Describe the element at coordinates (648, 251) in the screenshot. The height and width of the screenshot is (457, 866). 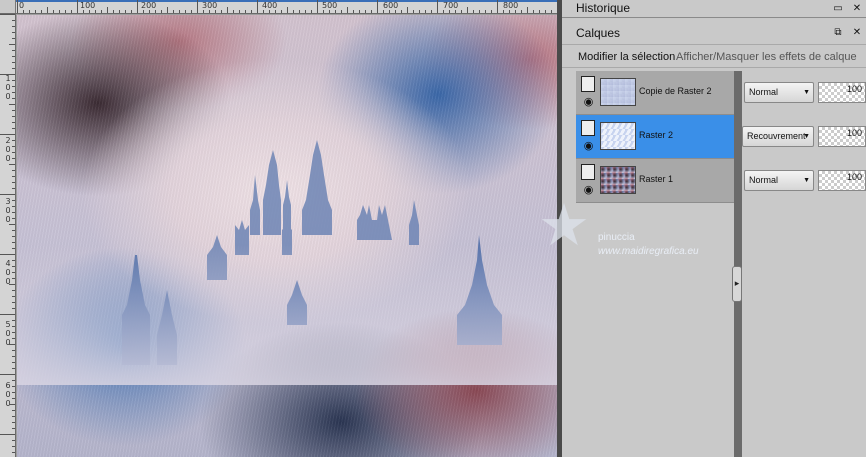
I see `watermark-url: www.maidiregrafica.eu` at that location.